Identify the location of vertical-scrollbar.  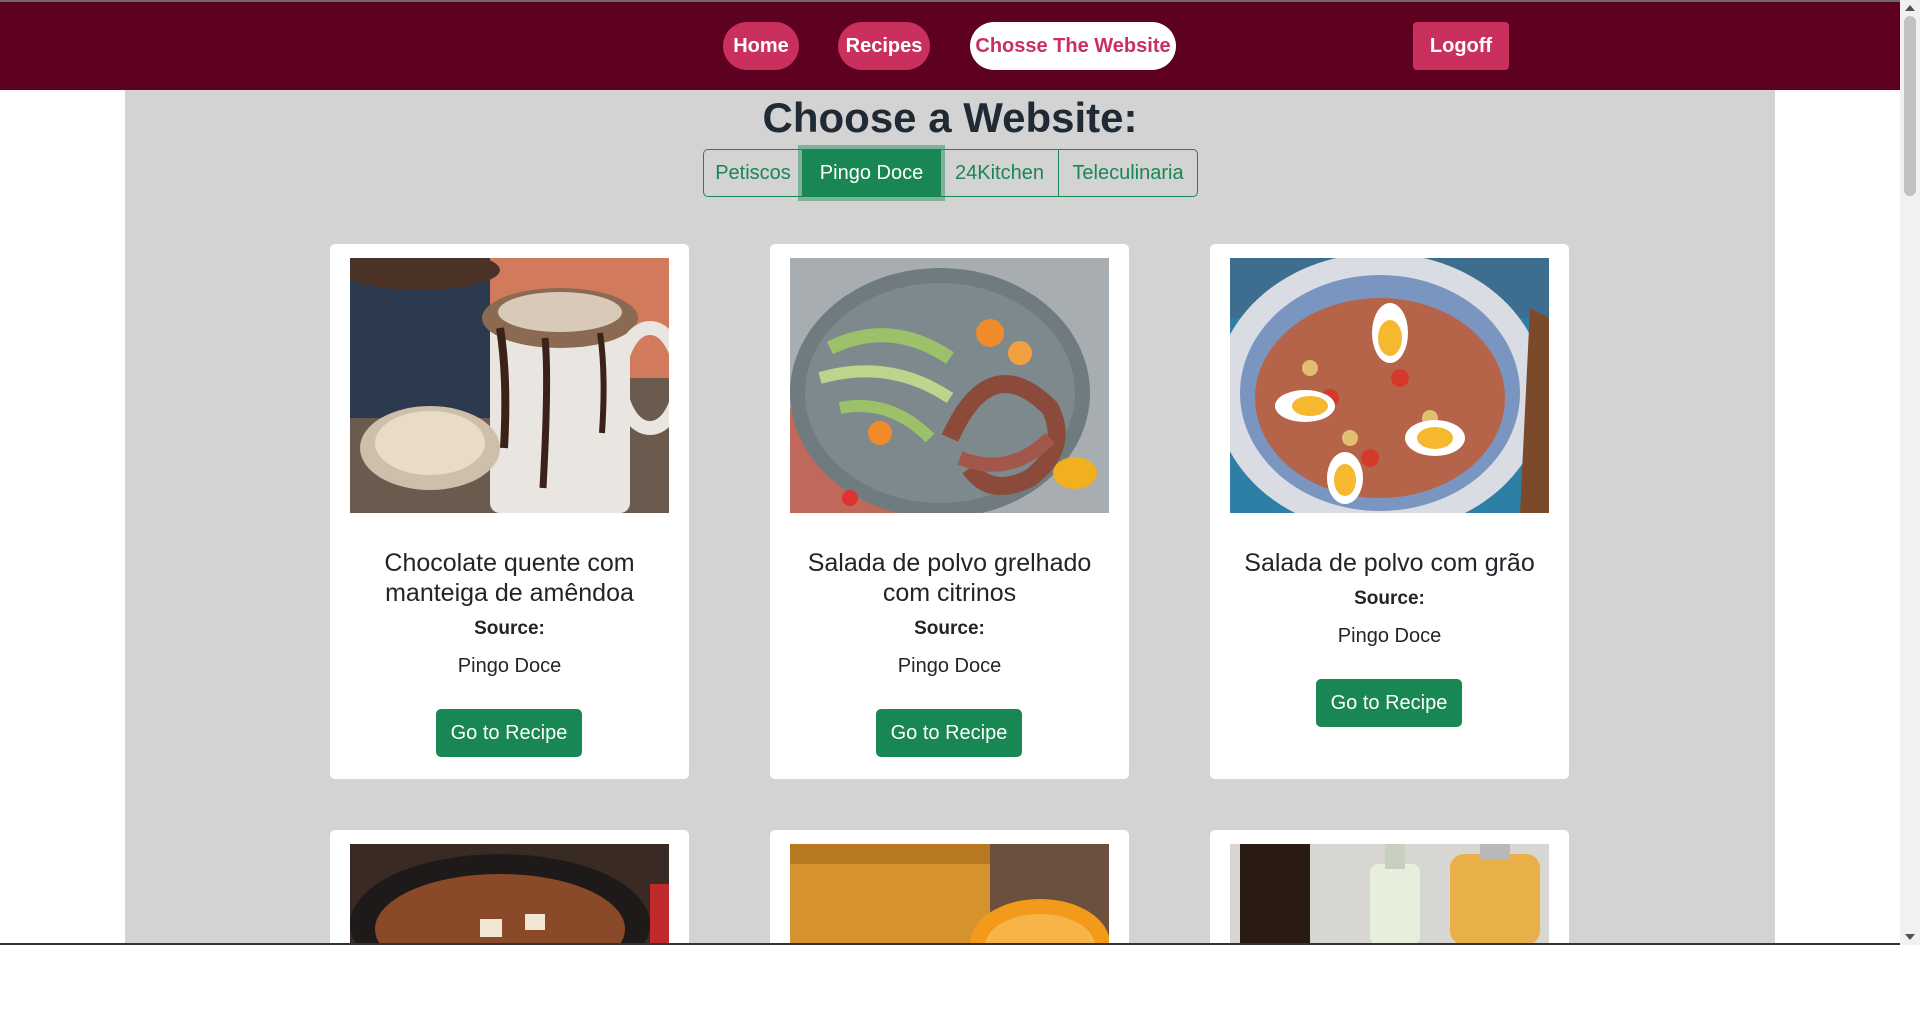
(1910, 472).